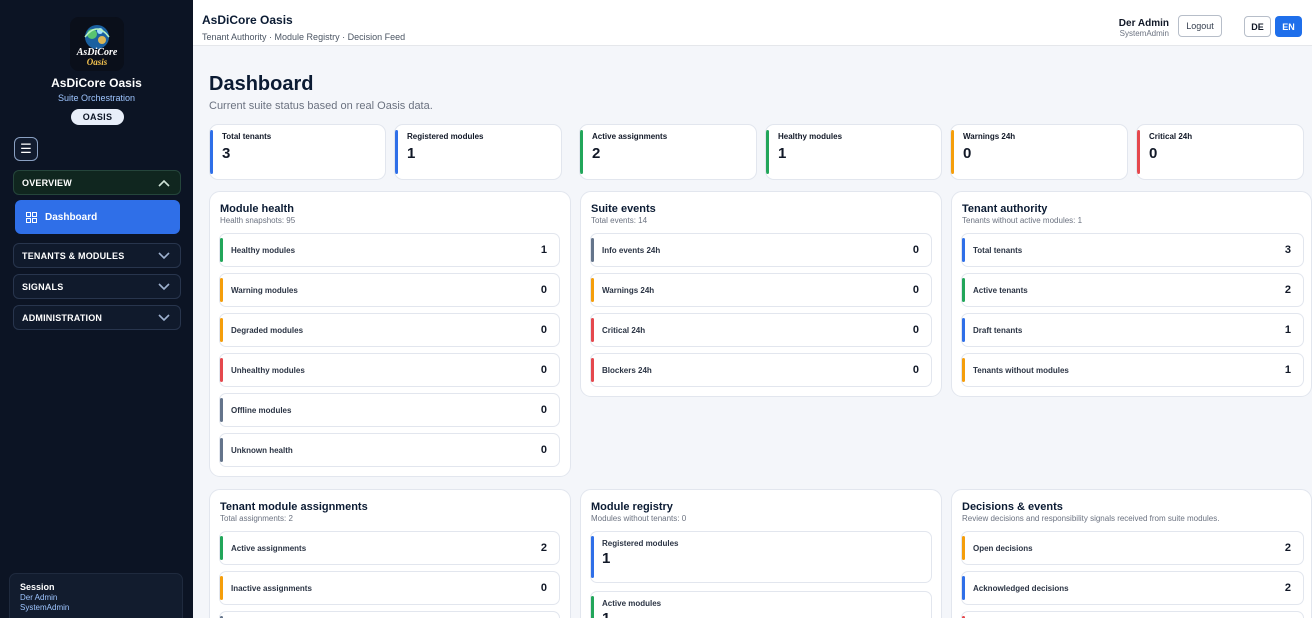 The height and width of the screenshot is (618, 1312). I want to click on kpi-label: Warnings 24h, so click(989, 136).